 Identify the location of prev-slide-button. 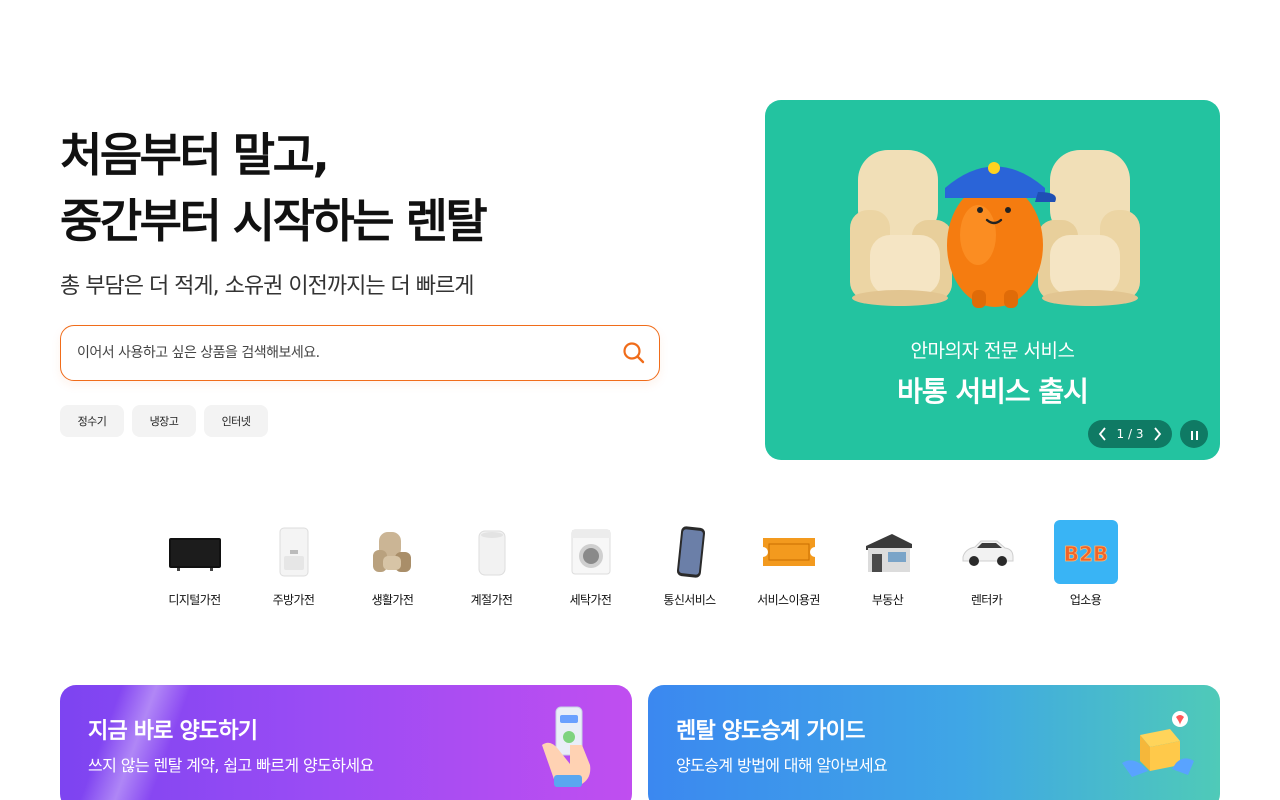
(1103, 434).